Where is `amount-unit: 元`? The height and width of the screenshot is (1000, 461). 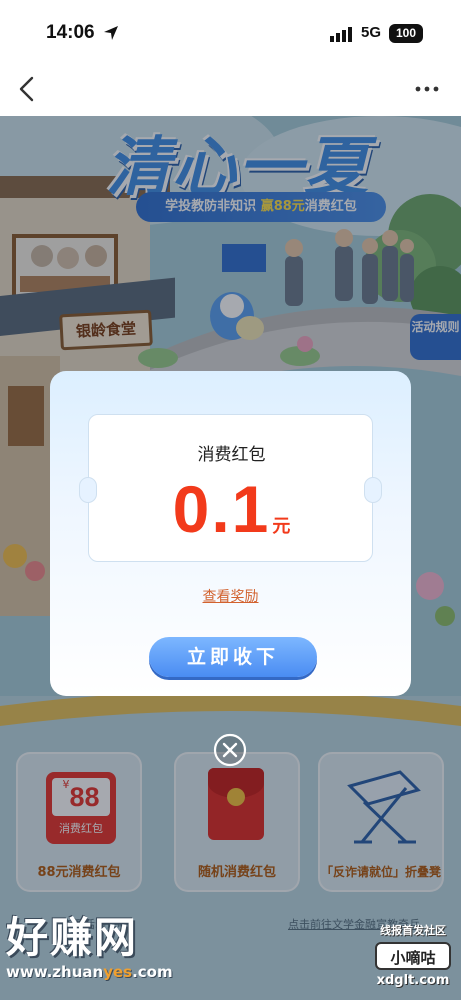 amount-unit: 元 is located at coordinates (281, 526).